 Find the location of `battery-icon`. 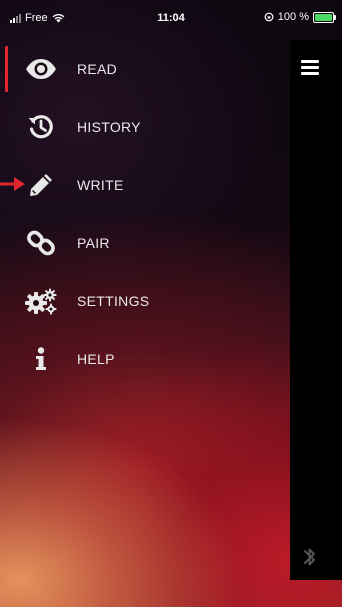

battery-icon is located at coordinates (324, 17).